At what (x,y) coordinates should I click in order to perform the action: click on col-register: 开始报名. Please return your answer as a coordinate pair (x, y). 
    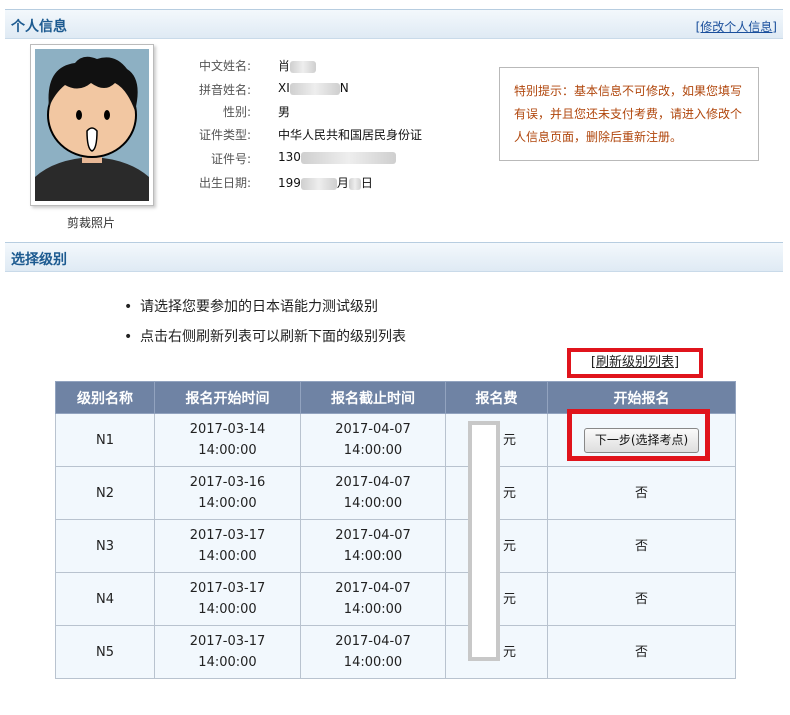
    Looking at the image, I should click on (641, 397).